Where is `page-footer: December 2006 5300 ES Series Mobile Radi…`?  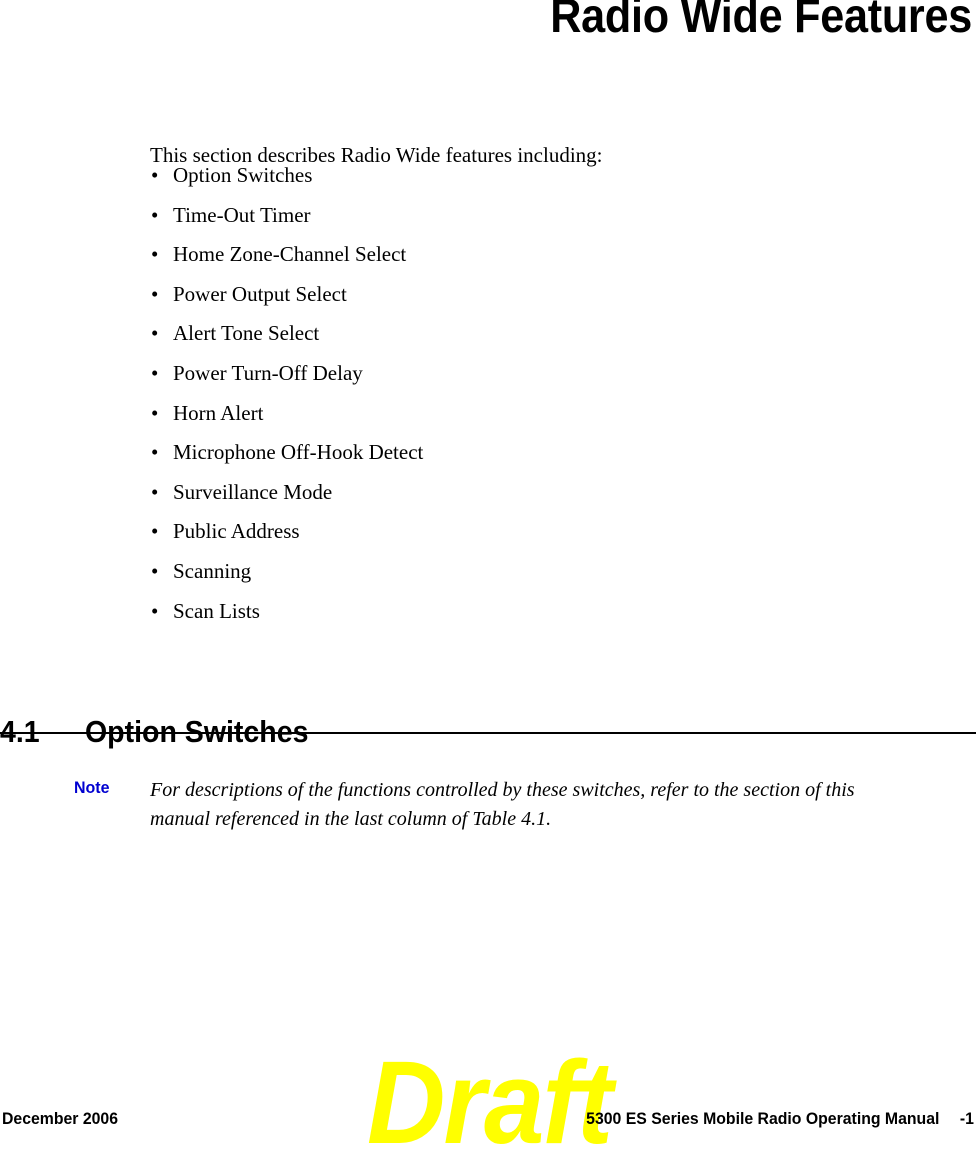 page-footer: December 2006 5300 ES Series Mobile Radi… is located at coordinates (488, 1120).